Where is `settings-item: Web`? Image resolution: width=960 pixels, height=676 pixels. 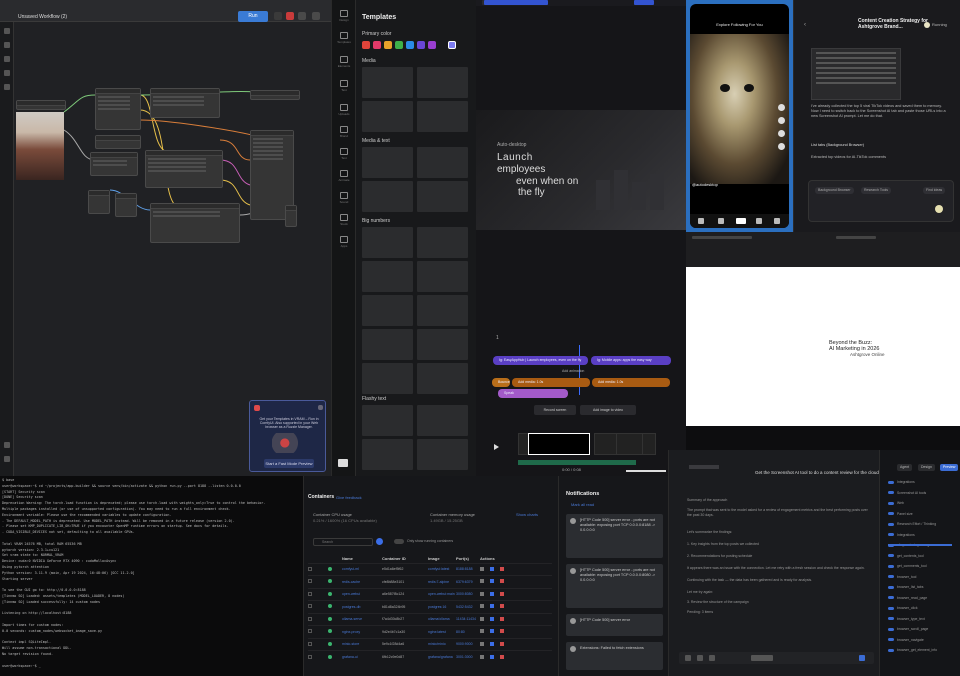
settings-item: Web is located at coordinates (896, 503).